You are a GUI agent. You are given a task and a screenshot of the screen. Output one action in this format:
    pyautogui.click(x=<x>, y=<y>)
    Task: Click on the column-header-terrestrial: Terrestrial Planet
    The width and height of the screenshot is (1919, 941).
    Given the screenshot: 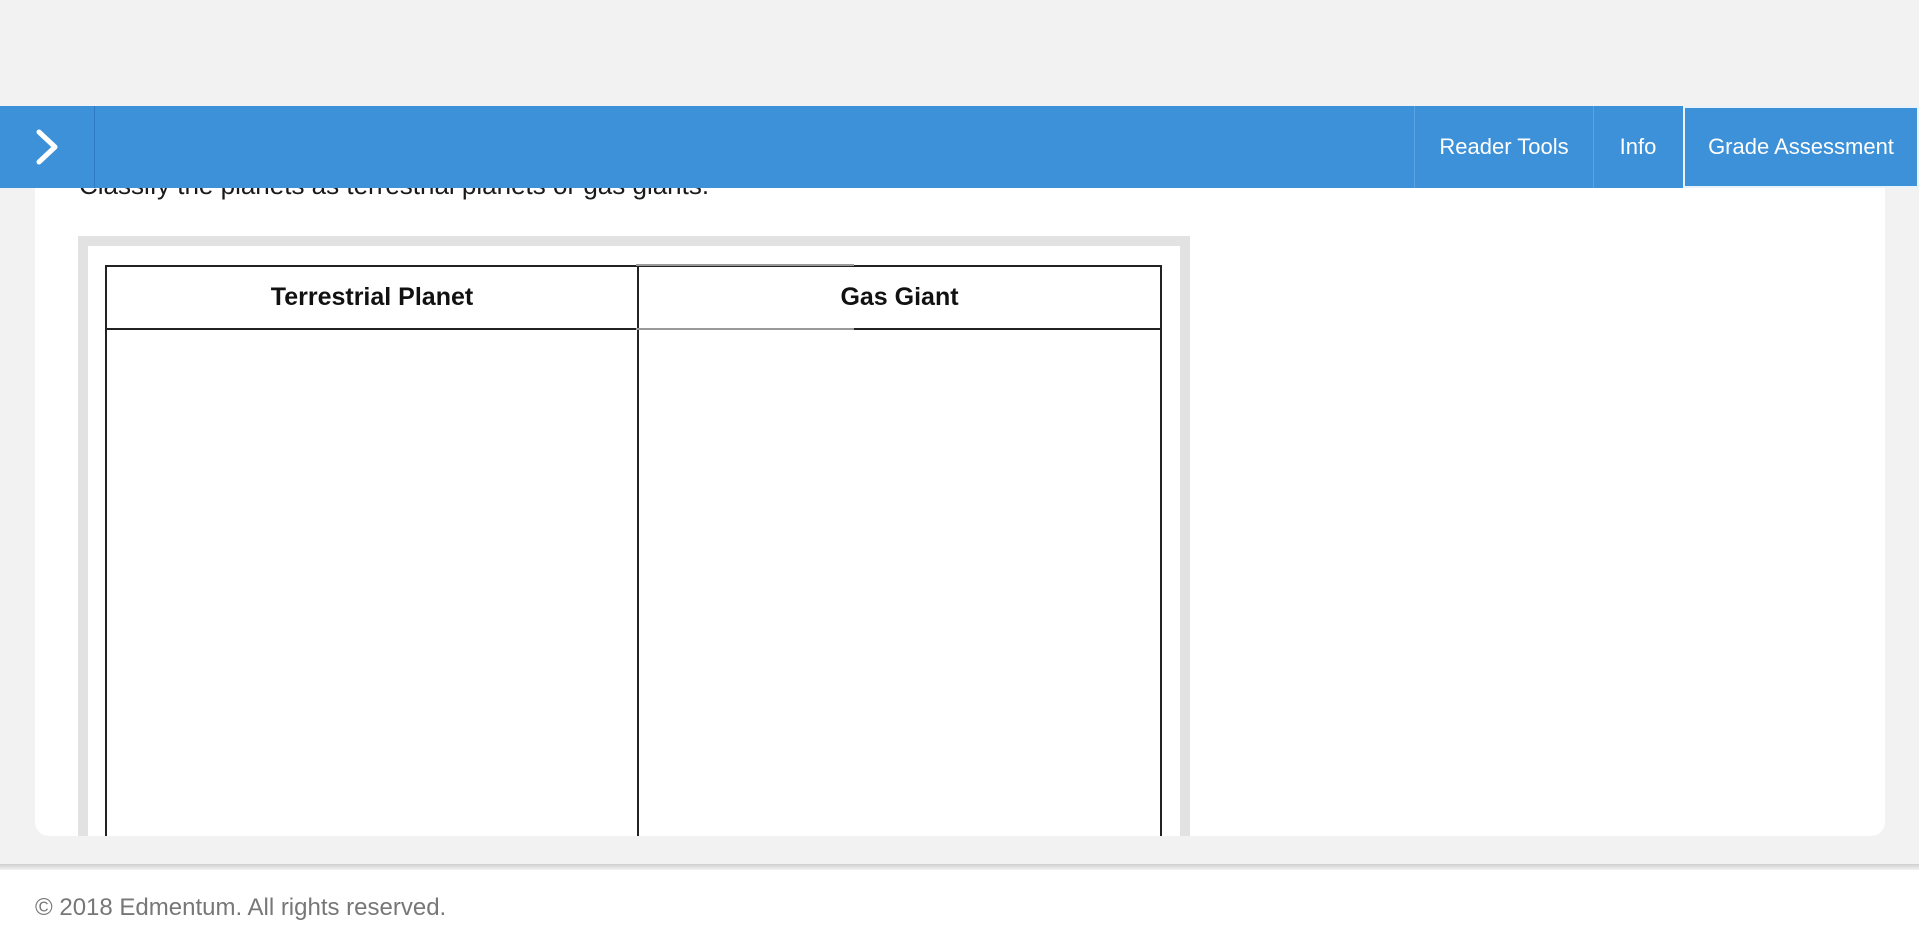 What is the action you would take?
    pyautogui.click(x=372, y=297)
    